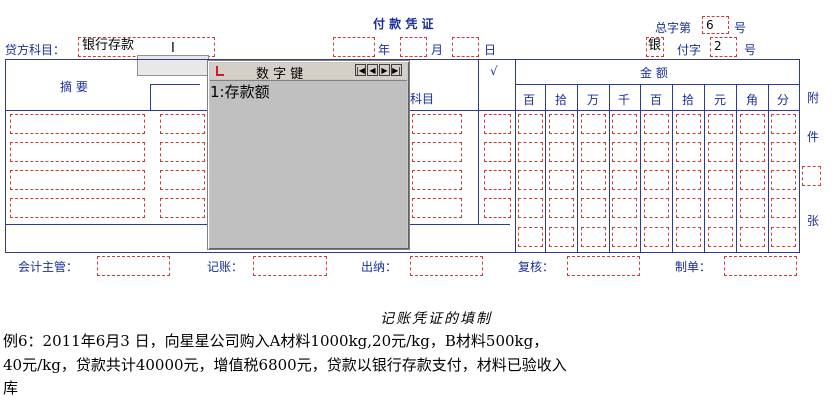 This screenshot has width=840, height=400. I want to click on first-record-icon: |◀, so click(360, 70).